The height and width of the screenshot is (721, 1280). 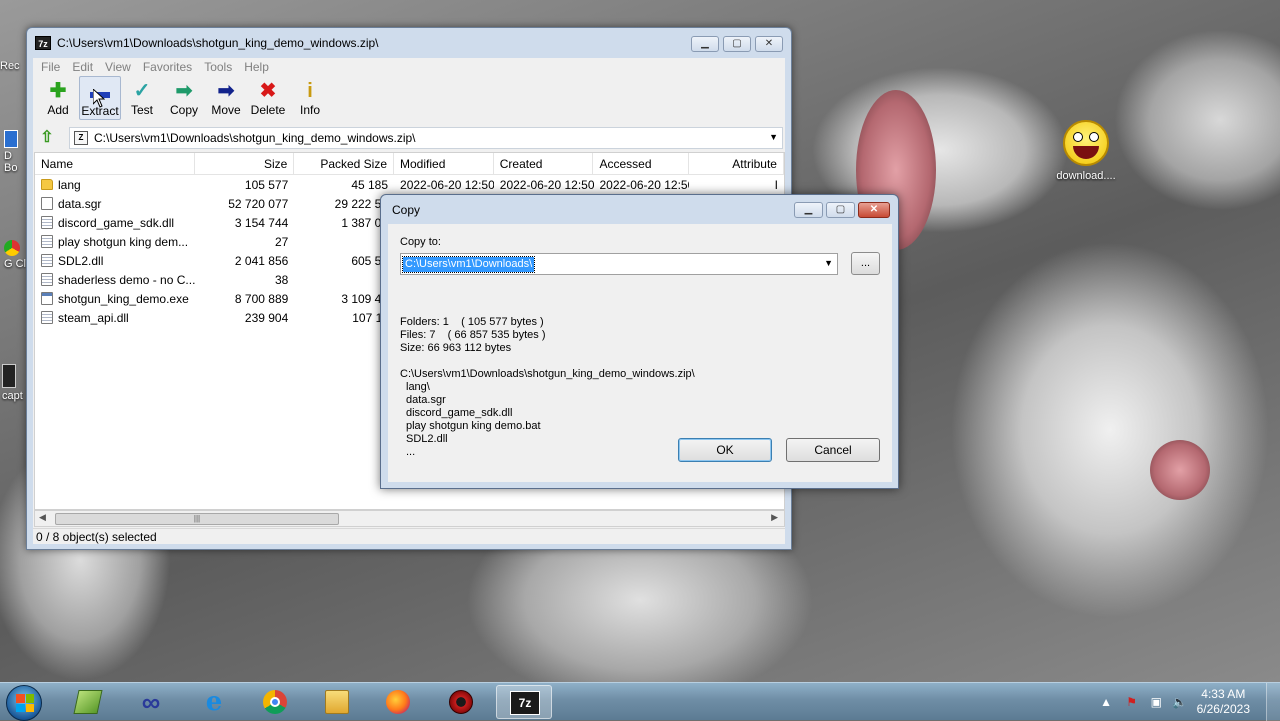 I want to click on volume-muted-icon: 🔈, so click(x=1179, y=702).